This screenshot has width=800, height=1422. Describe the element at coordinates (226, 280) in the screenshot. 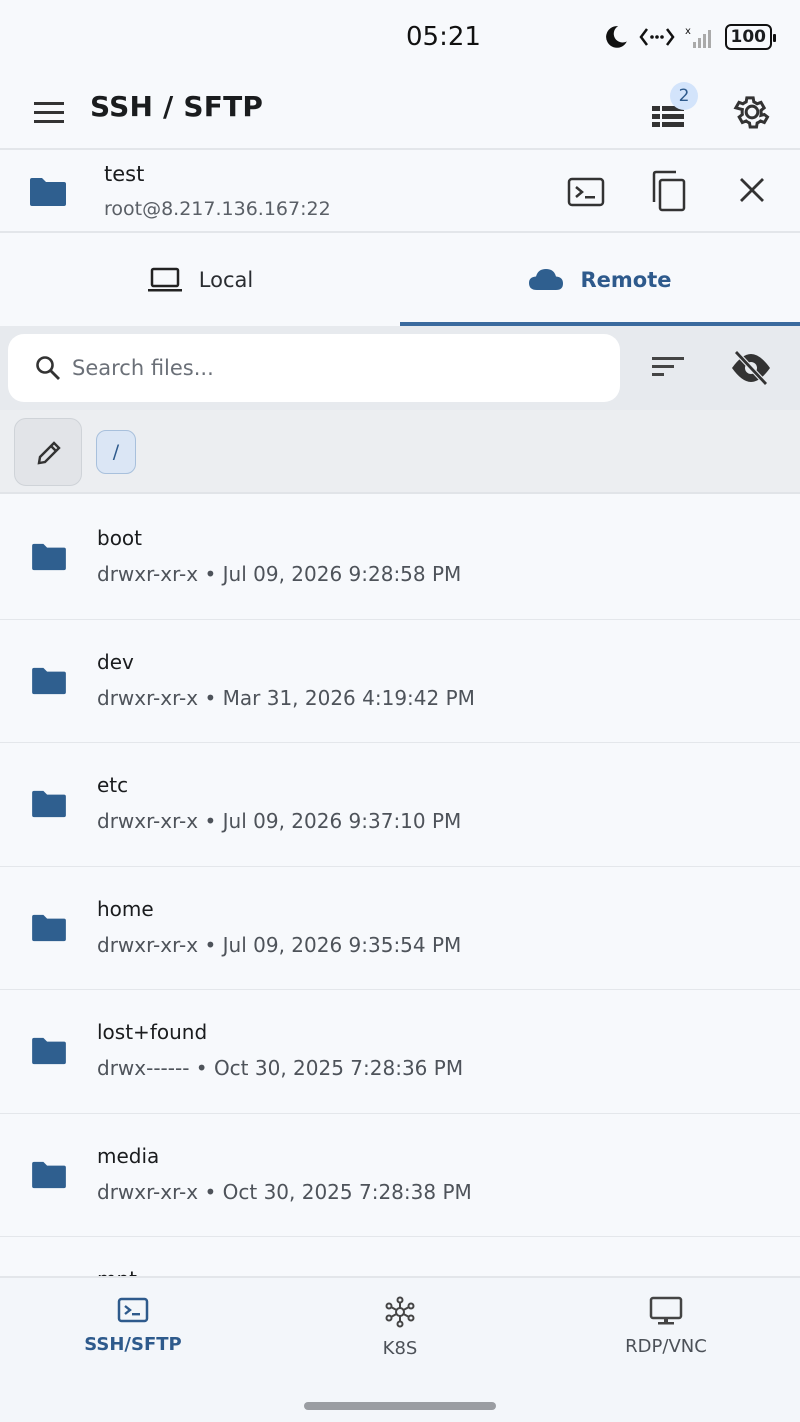

I see `tab-label: Local` at that location.